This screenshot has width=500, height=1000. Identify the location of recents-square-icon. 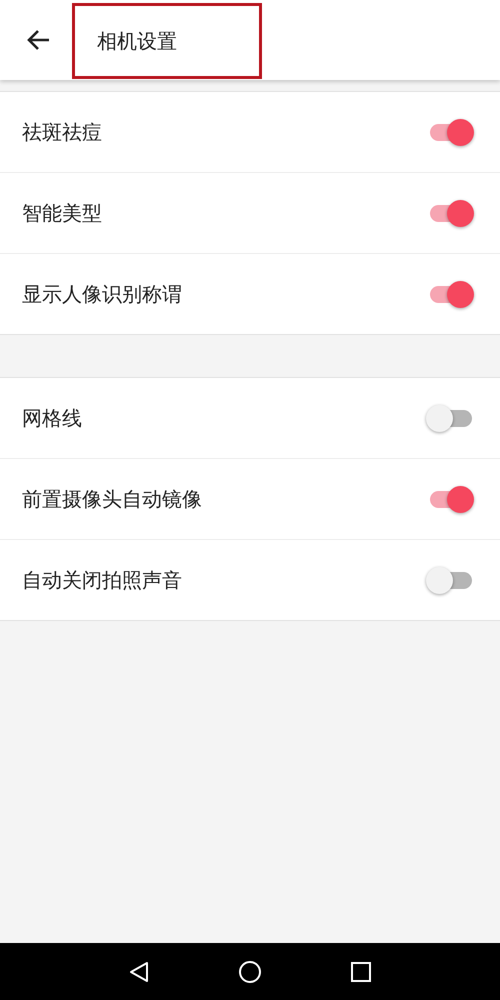
(361, 971).